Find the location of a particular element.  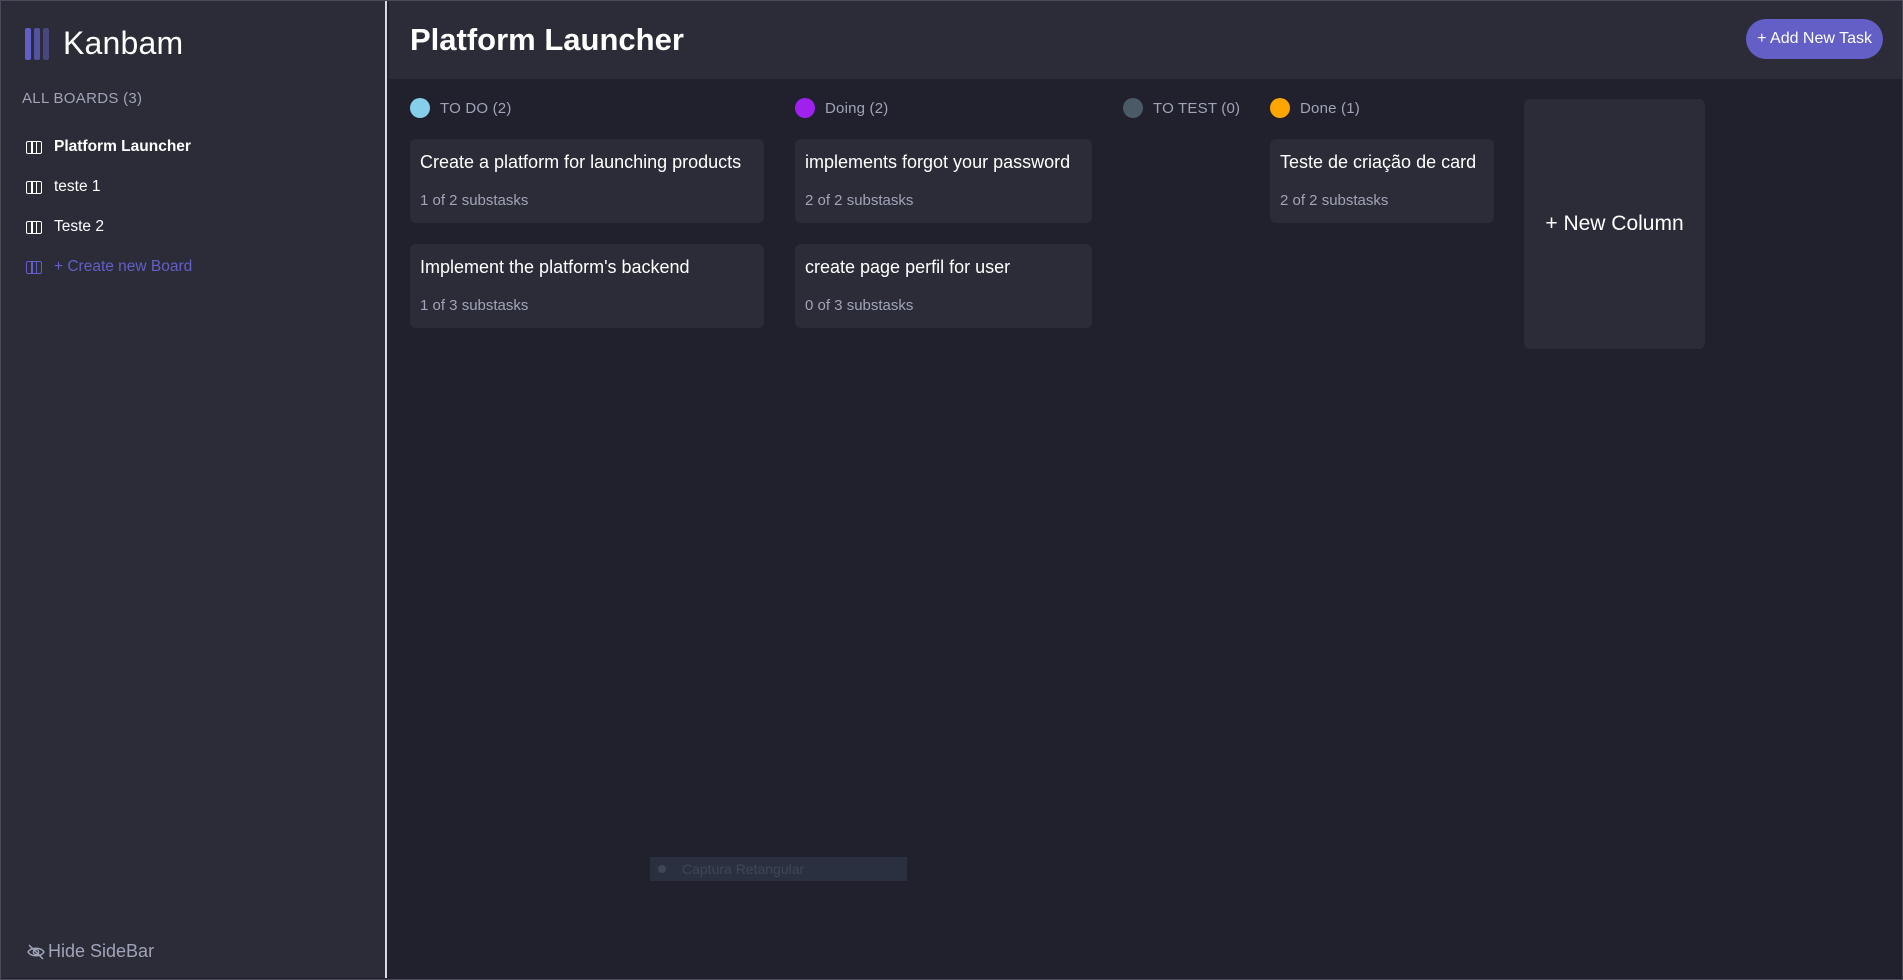

sidebar-board-platform-launcher: Platform Launcher is located at coordinates (109, 147).